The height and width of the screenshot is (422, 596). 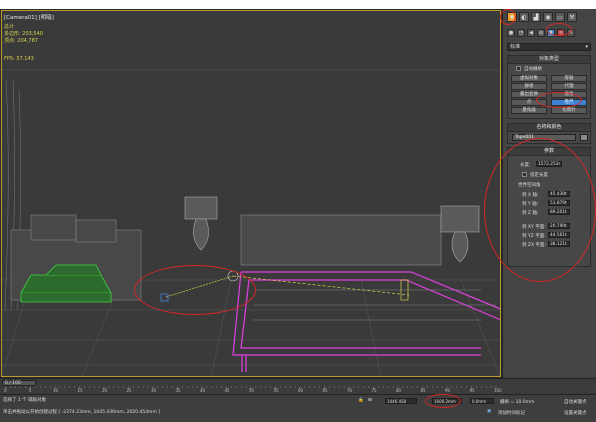 I want to click on to-xy-plane-value: 20.799t, so click(x=559, y=226).